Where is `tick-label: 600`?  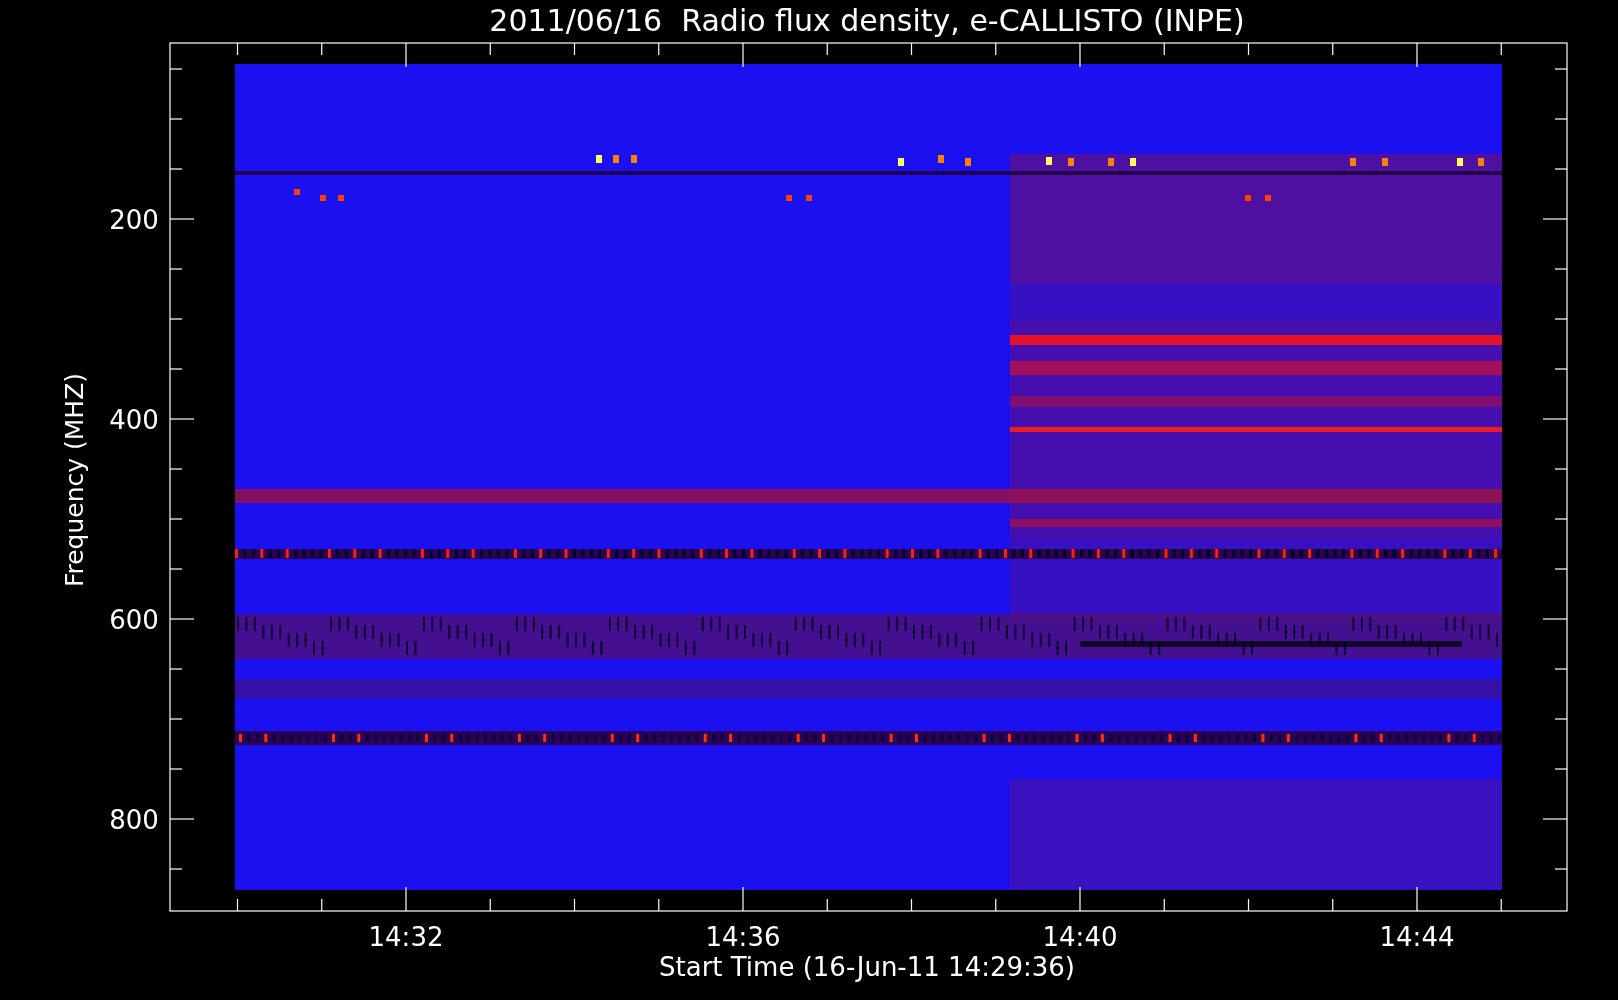
tick-label: 600 is located at coordinates (134, 620).